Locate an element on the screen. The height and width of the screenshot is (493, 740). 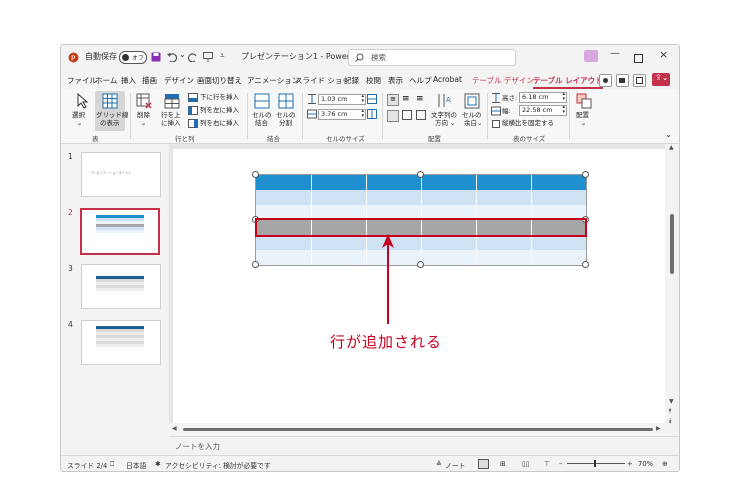
table-width-input: 22.58 cm ▴ ▾ is located at coordinates (543, 110).